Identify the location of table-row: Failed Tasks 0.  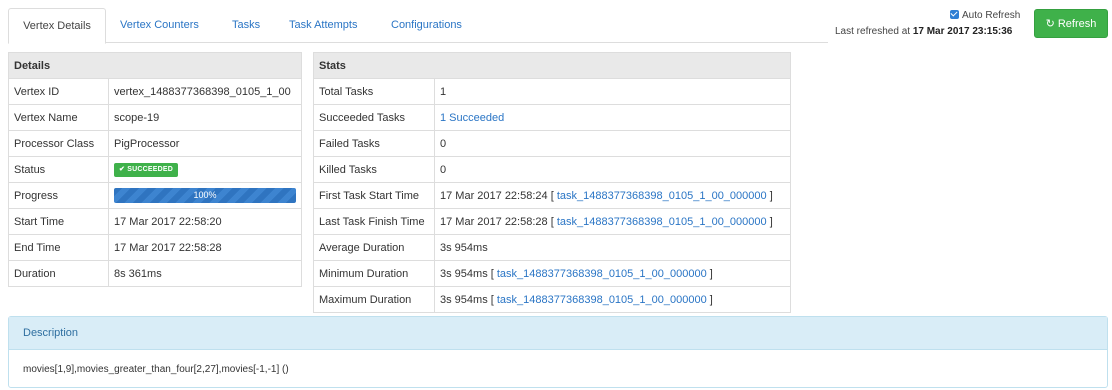
(552, 143).